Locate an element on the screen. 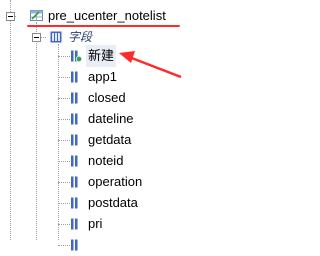 The height and width of the screenshot is (256, 320). tree-node-field: postdata is located at coordinates (114, 203).